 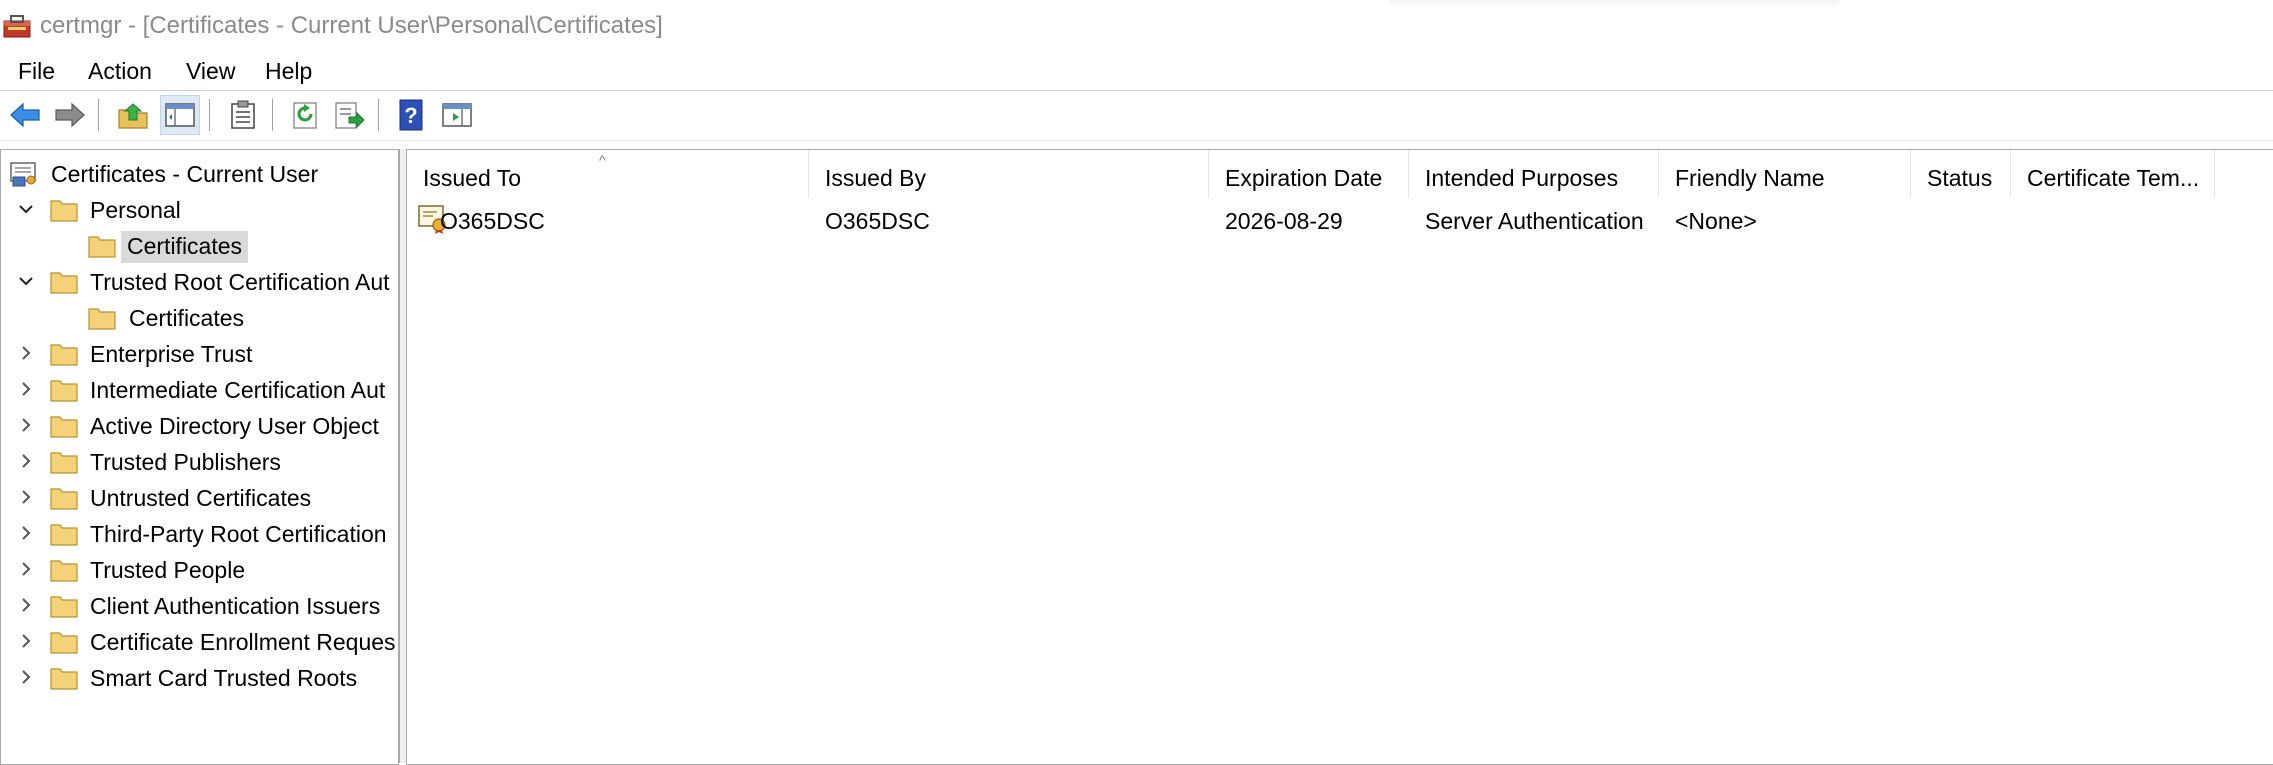 I want to click on refresh-button, so click(x=305, y=115).